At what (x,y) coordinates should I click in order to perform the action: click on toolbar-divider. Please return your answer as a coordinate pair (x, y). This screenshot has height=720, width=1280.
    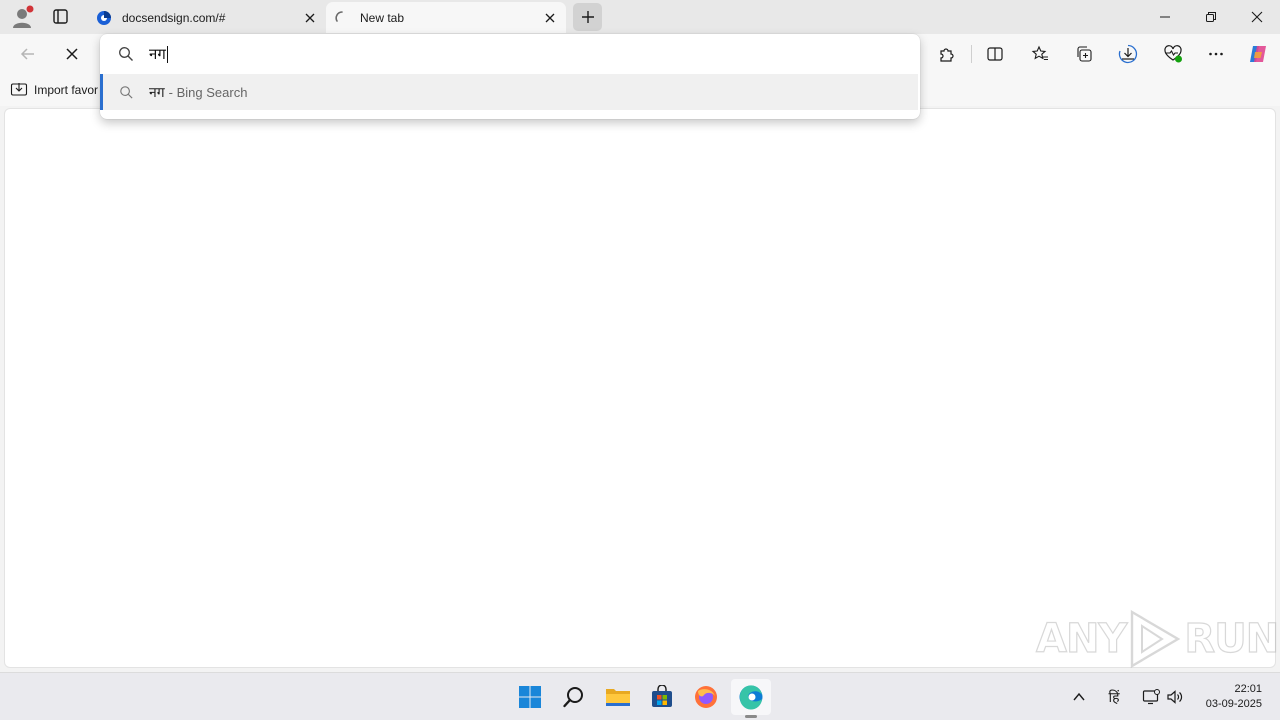
    Looking at the image, I should click on (971, 54).